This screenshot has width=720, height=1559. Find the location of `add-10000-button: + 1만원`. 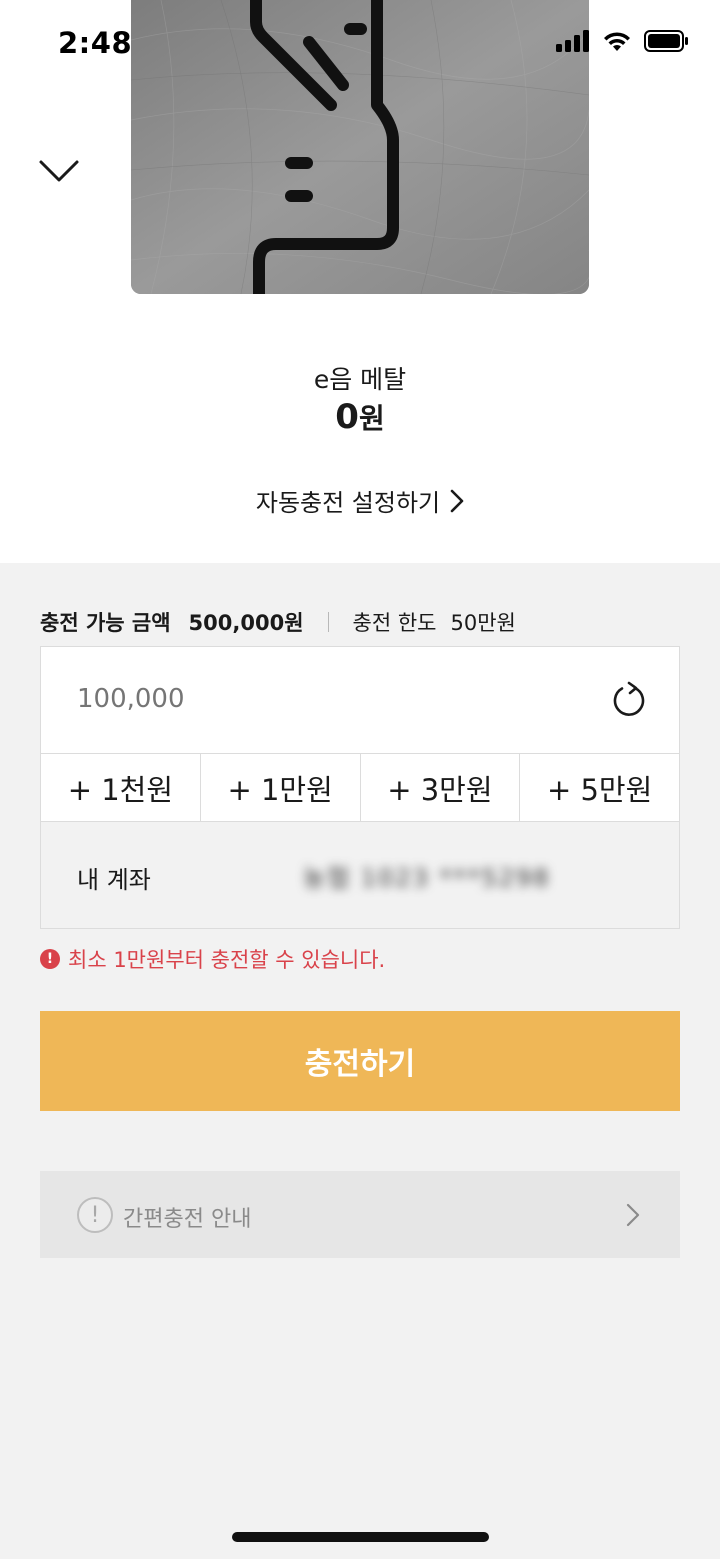

add-10000-button: + 1만원 is located at coordinates (280, 787).